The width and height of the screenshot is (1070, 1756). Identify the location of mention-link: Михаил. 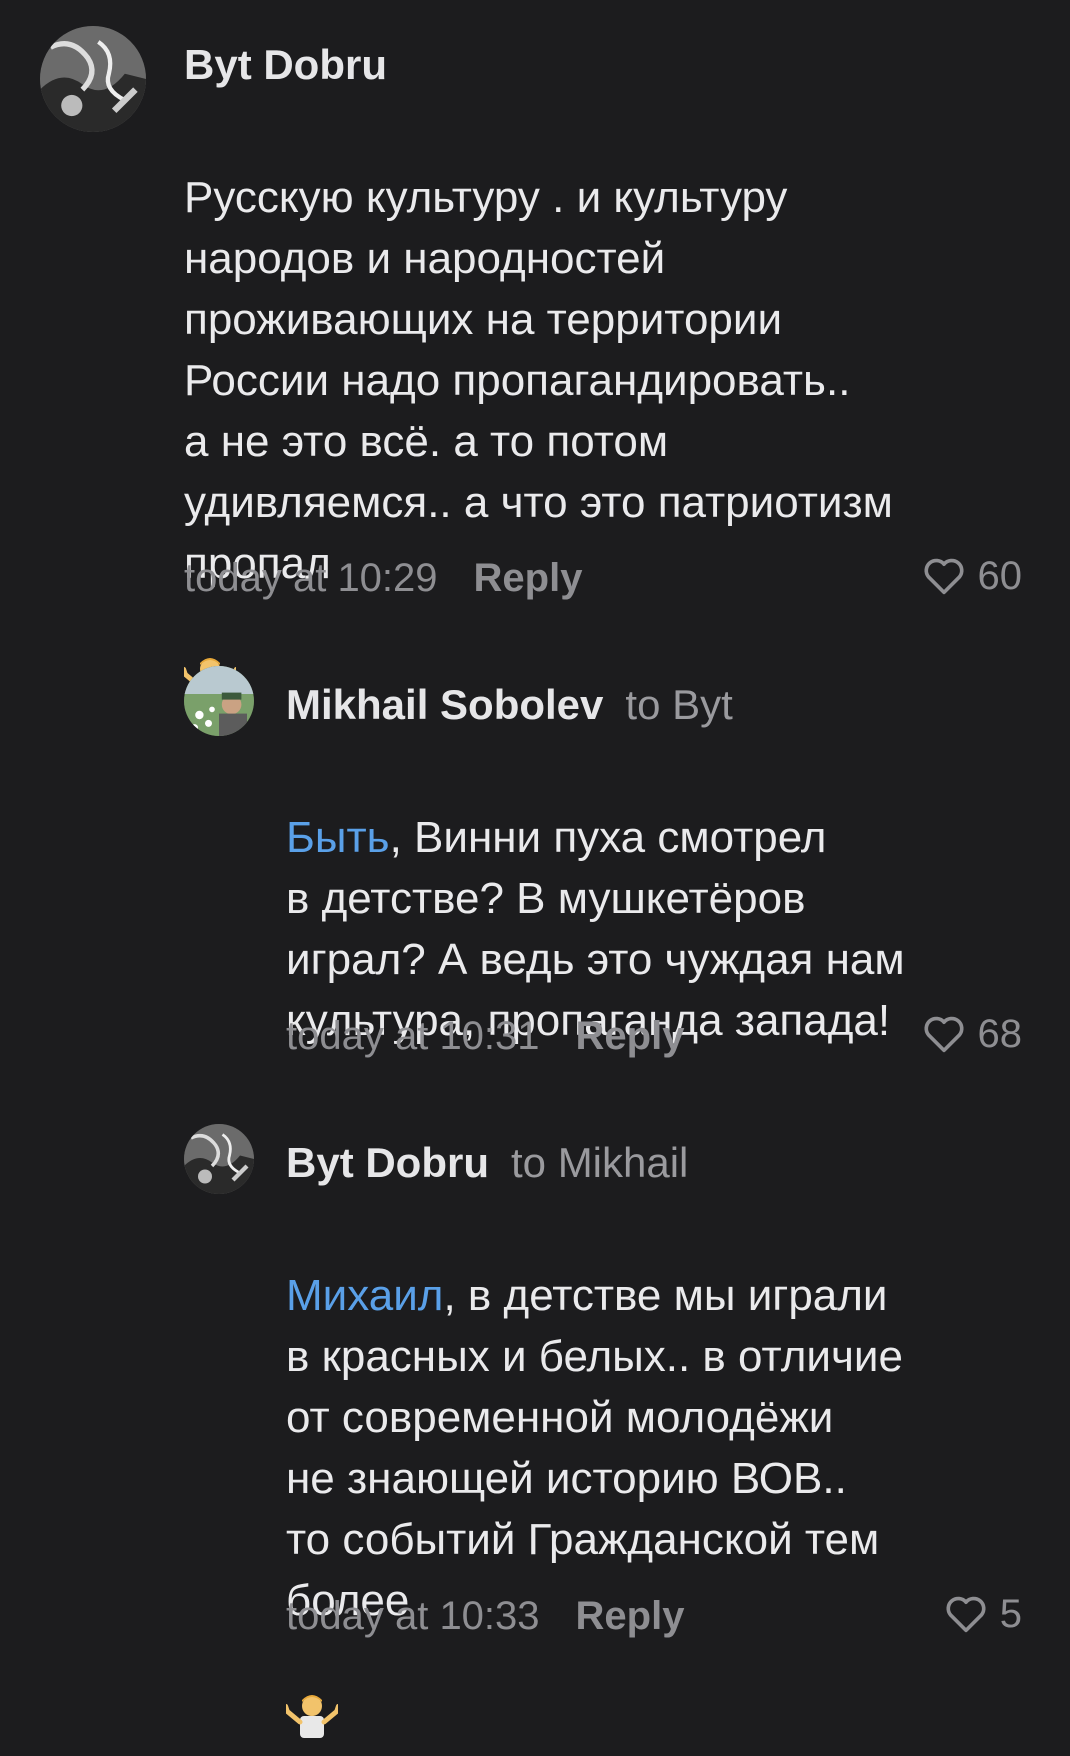
(364, 1295).